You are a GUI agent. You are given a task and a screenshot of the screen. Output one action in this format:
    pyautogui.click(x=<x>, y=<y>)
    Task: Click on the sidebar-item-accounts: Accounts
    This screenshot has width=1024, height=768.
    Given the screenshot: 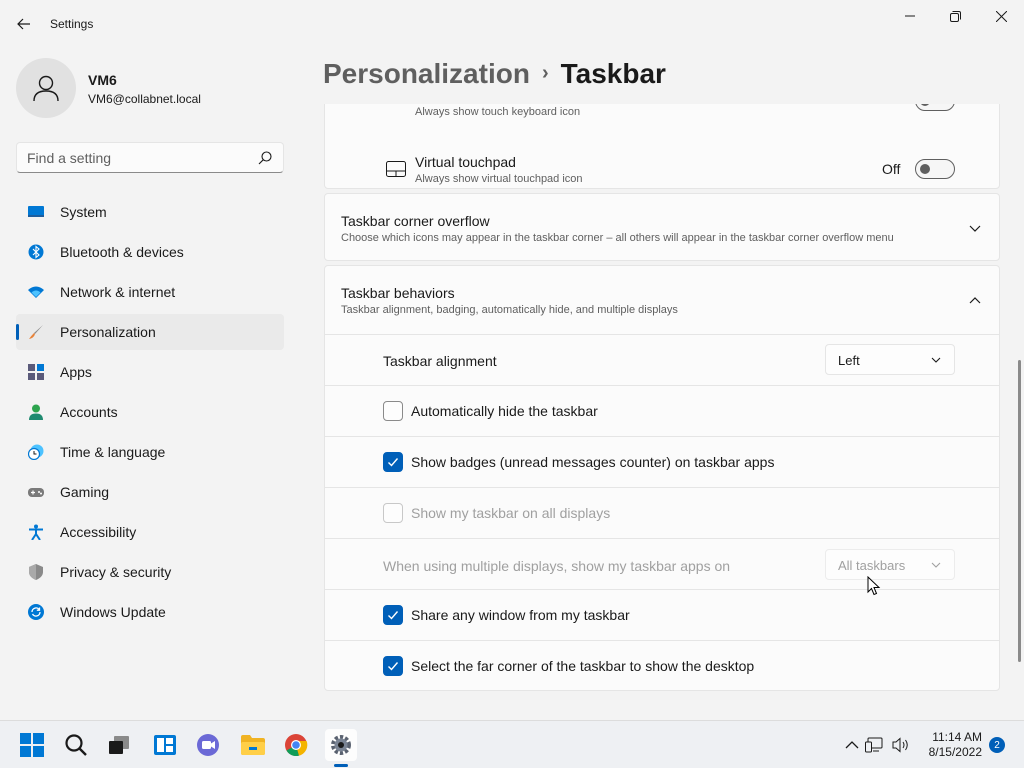 What is the action you would take?
    pyautogui.click(x=150, y=412)
    